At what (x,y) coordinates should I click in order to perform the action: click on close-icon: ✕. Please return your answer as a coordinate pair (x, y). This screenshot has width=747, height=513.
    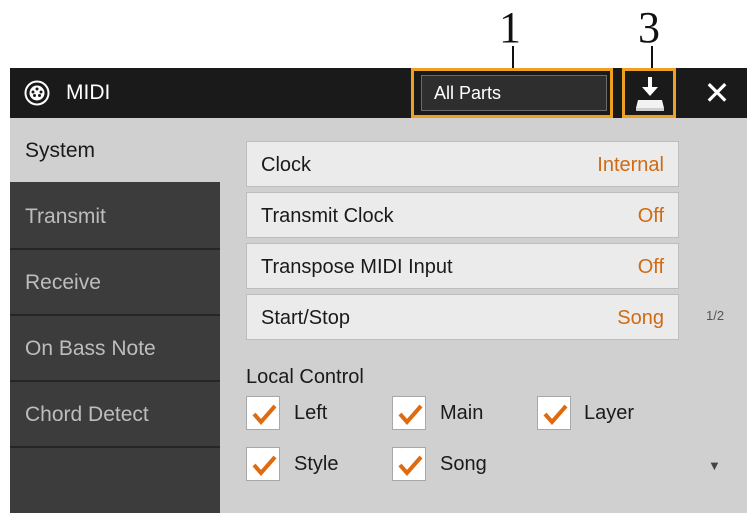
    Looking at the image, I should click on (717, 93).